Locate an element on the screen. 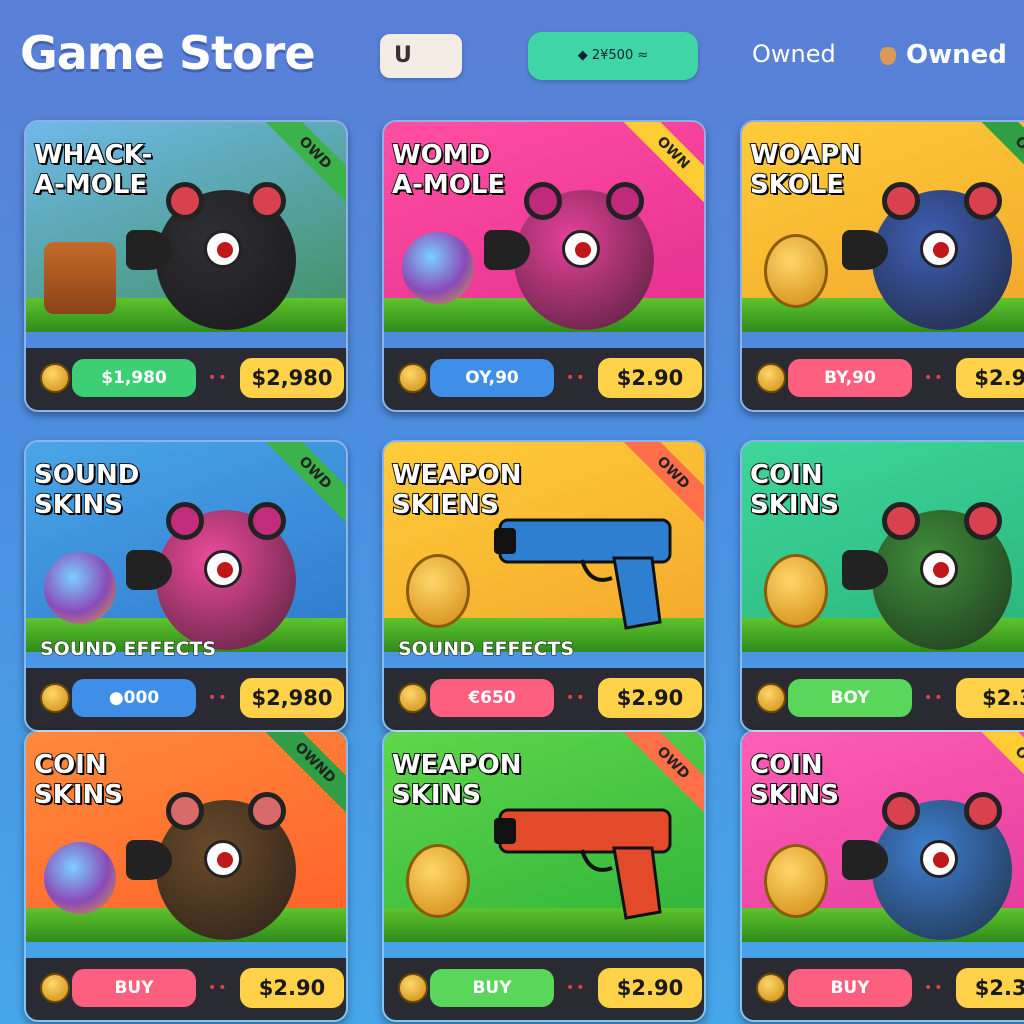 The width and height of the screenshot is (1024, 1024). store-header: Game Store U ​ ◆ 2¥500 ≈ Owned Owned is located at coordinates (512, 56).